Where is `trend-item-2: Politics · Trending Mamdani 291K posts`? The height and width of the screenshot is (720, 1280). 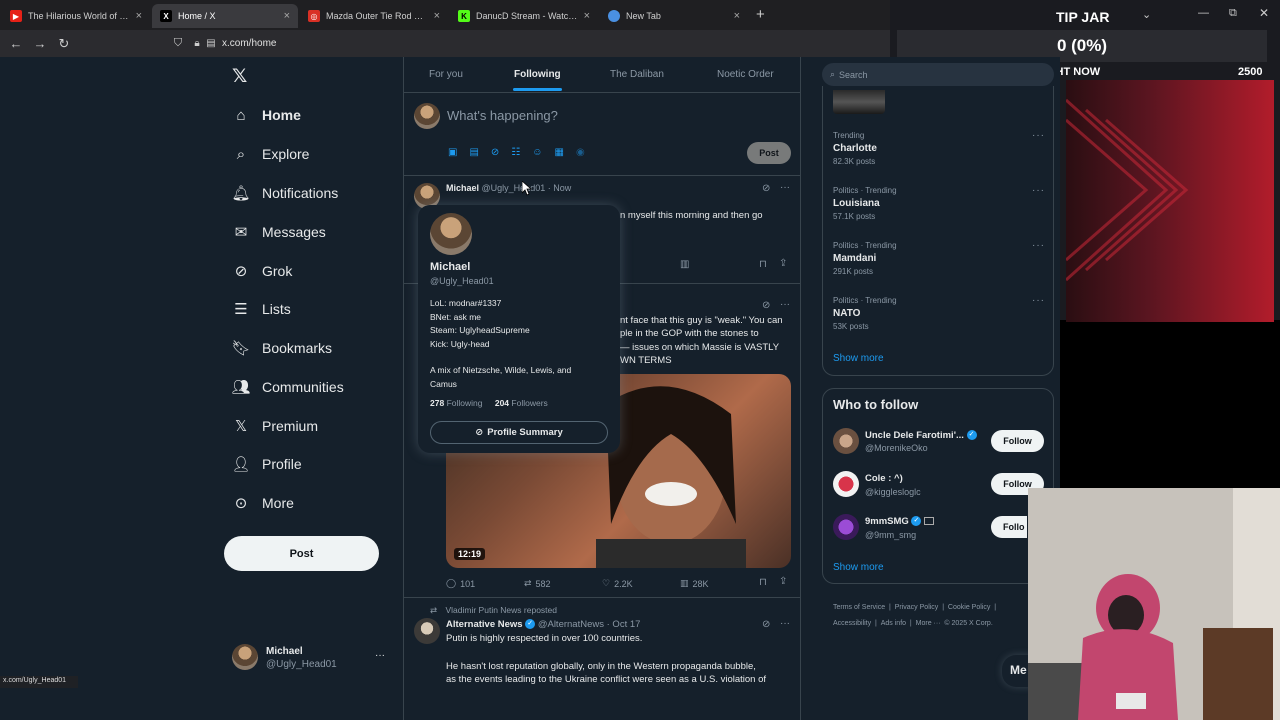
trend-item-2: Politics · Trending Mamdani 291K posts is located at coordinates (865, 258).